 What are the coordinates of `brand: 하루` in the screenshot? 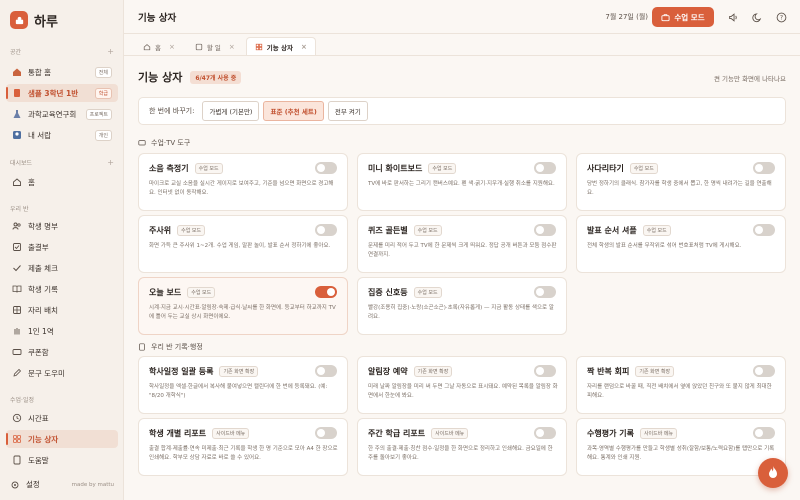 It's located at (34, 20).